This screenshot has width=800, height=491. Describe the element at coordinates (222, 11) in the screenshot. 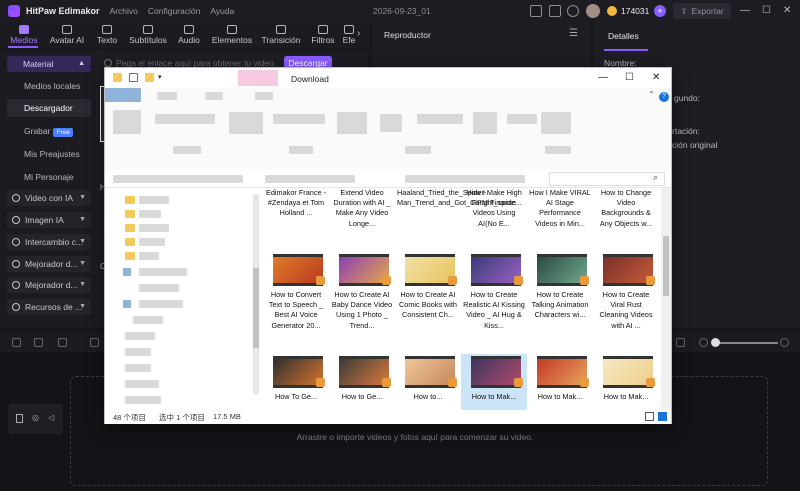

I see `menu-ayuda: Ayuda` at that location.